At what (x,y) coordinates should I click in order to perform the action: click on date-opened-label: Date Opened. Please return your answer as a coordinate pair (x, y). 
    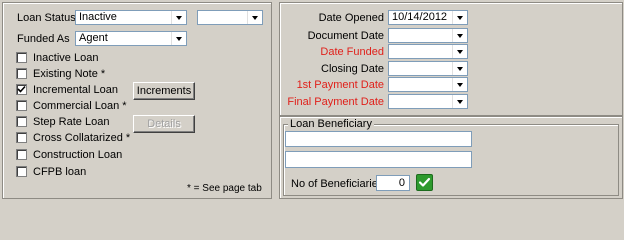
    Looking at the image, I should click on (351, 18).